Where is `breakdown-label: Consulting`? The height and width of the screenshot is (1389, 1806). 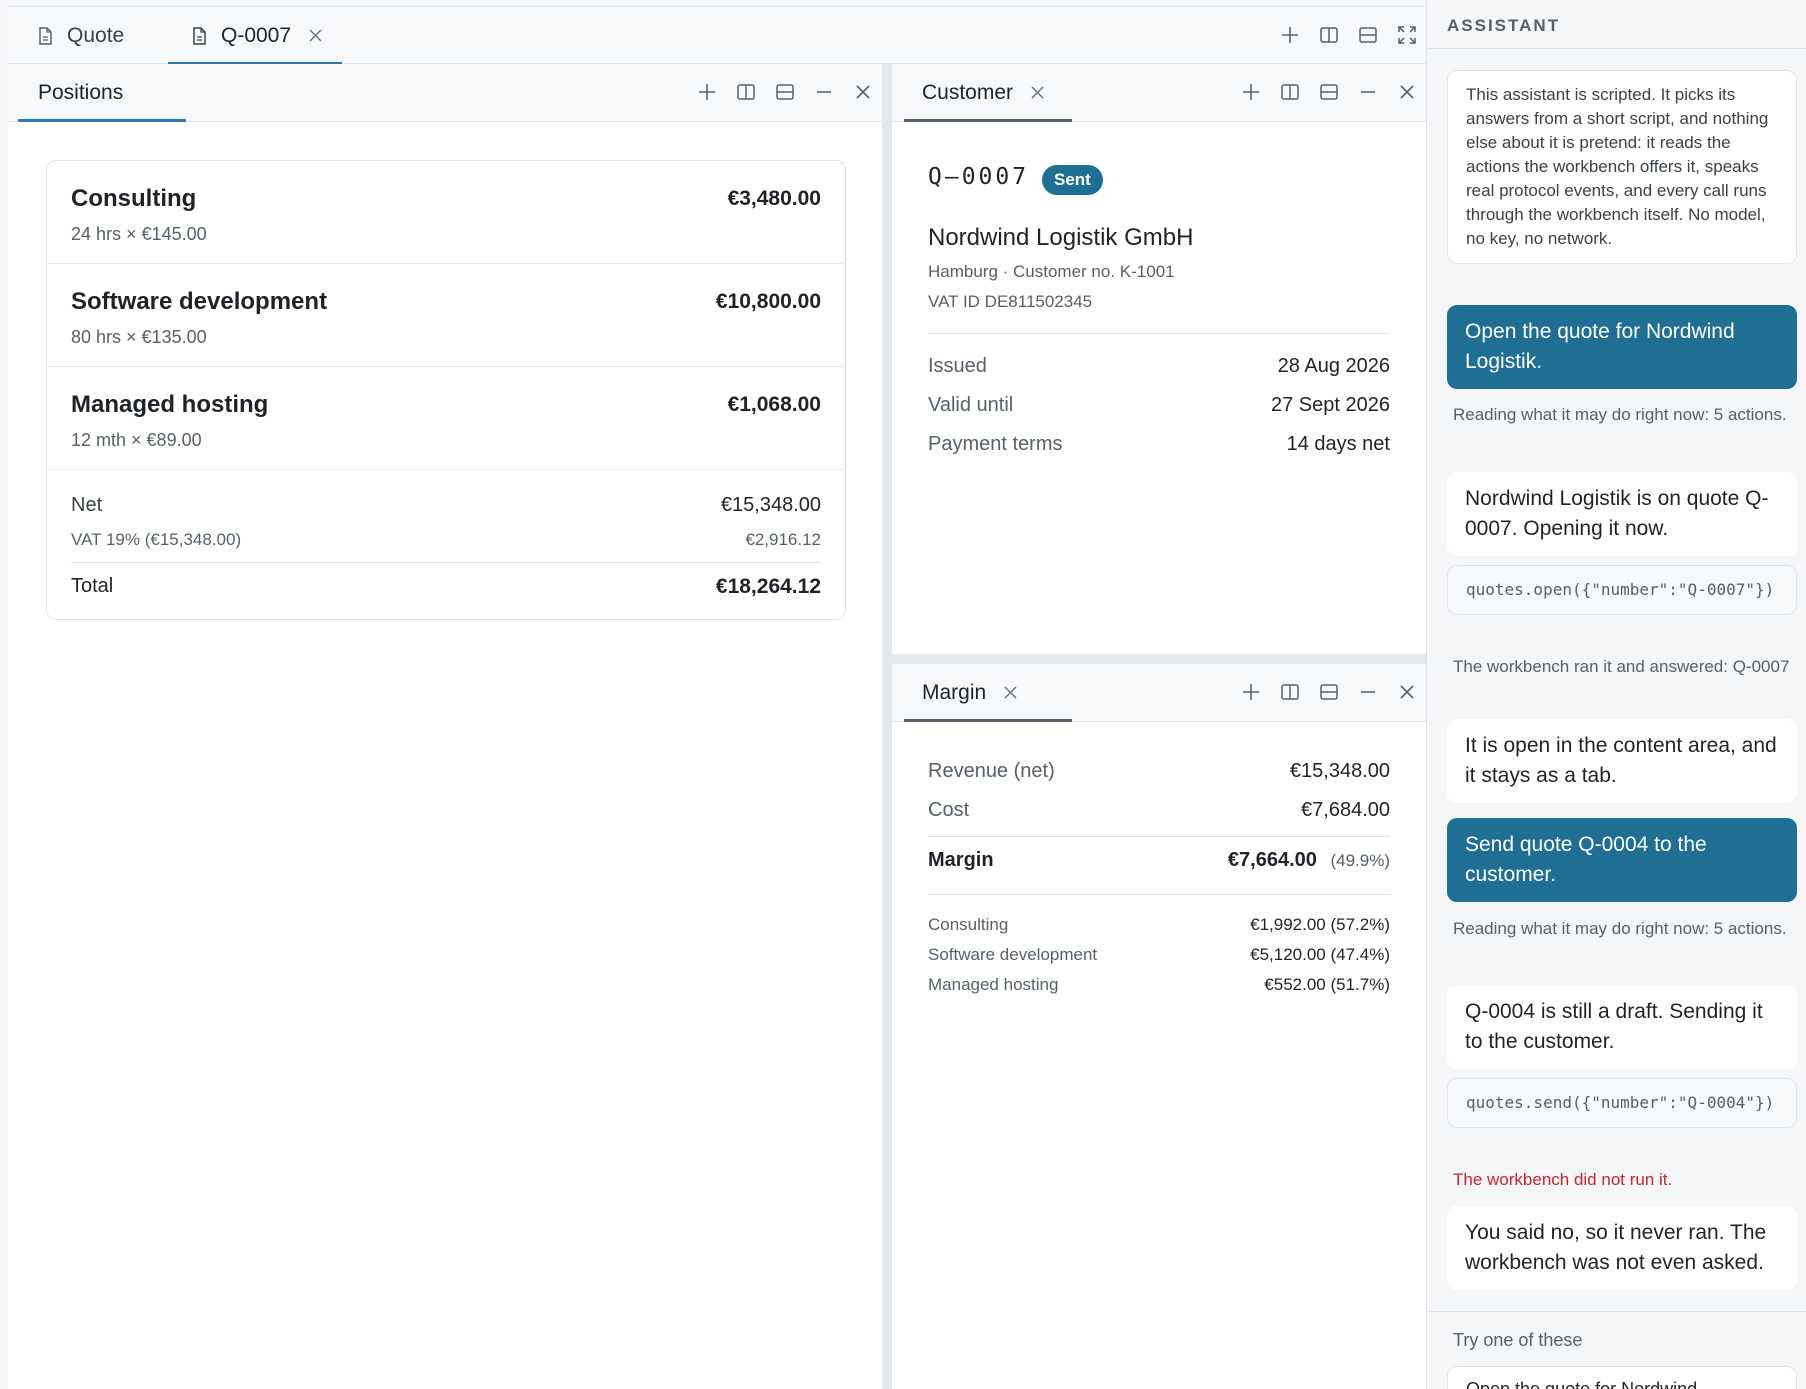 breakdown-label: Consulting is located at coordinates (968, 924).